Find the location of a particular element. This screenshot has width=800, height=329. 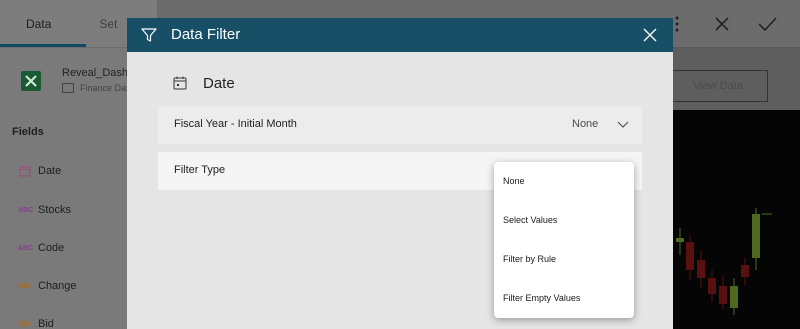

chart-preview is located at coordinates (734, 219).